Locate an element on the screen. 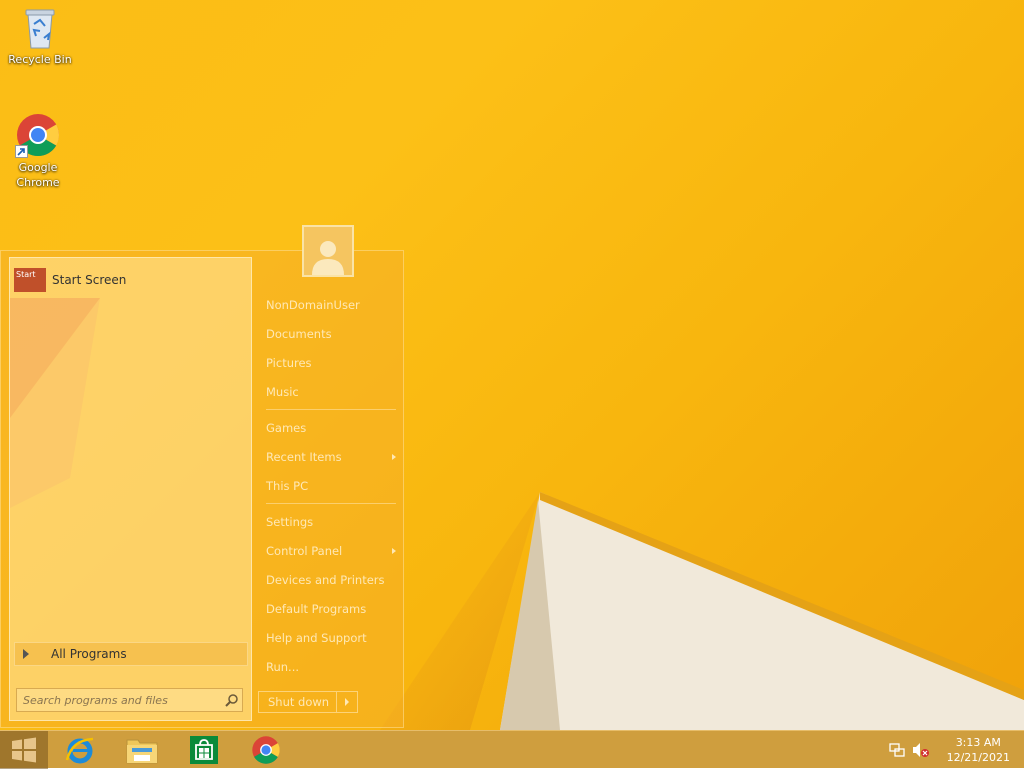 This screenshot has width=1024, height=769. this-pc-link: This PC is located at coordinates (331, 486).